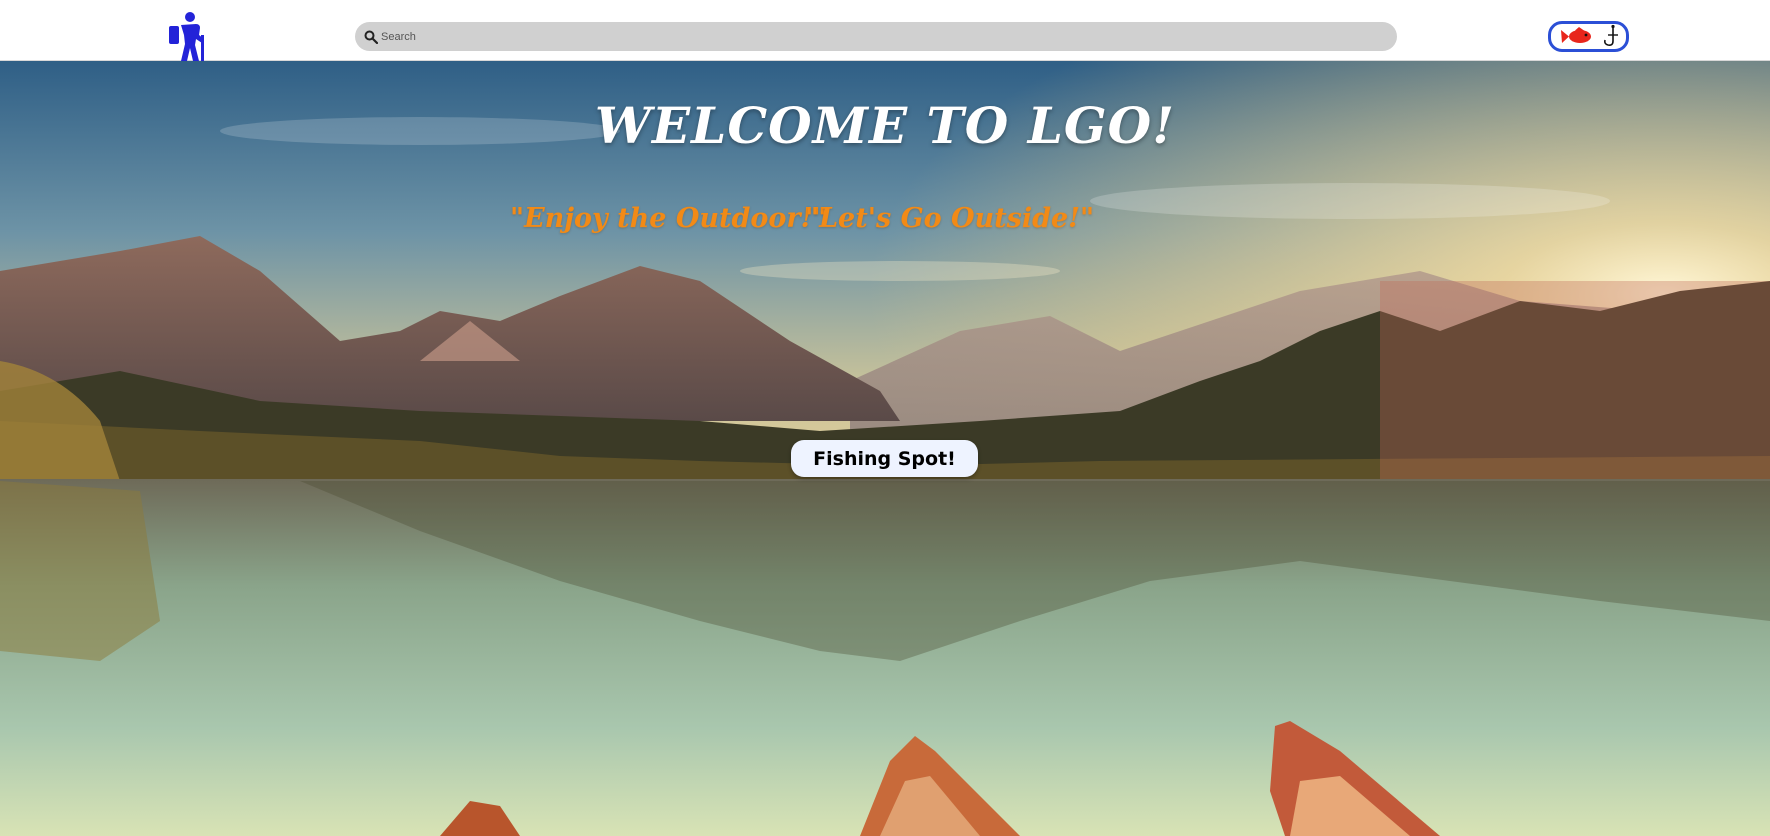 The width and height of the screenshot is (1770, 836). I want to click on search-icon, so click(371, 37).